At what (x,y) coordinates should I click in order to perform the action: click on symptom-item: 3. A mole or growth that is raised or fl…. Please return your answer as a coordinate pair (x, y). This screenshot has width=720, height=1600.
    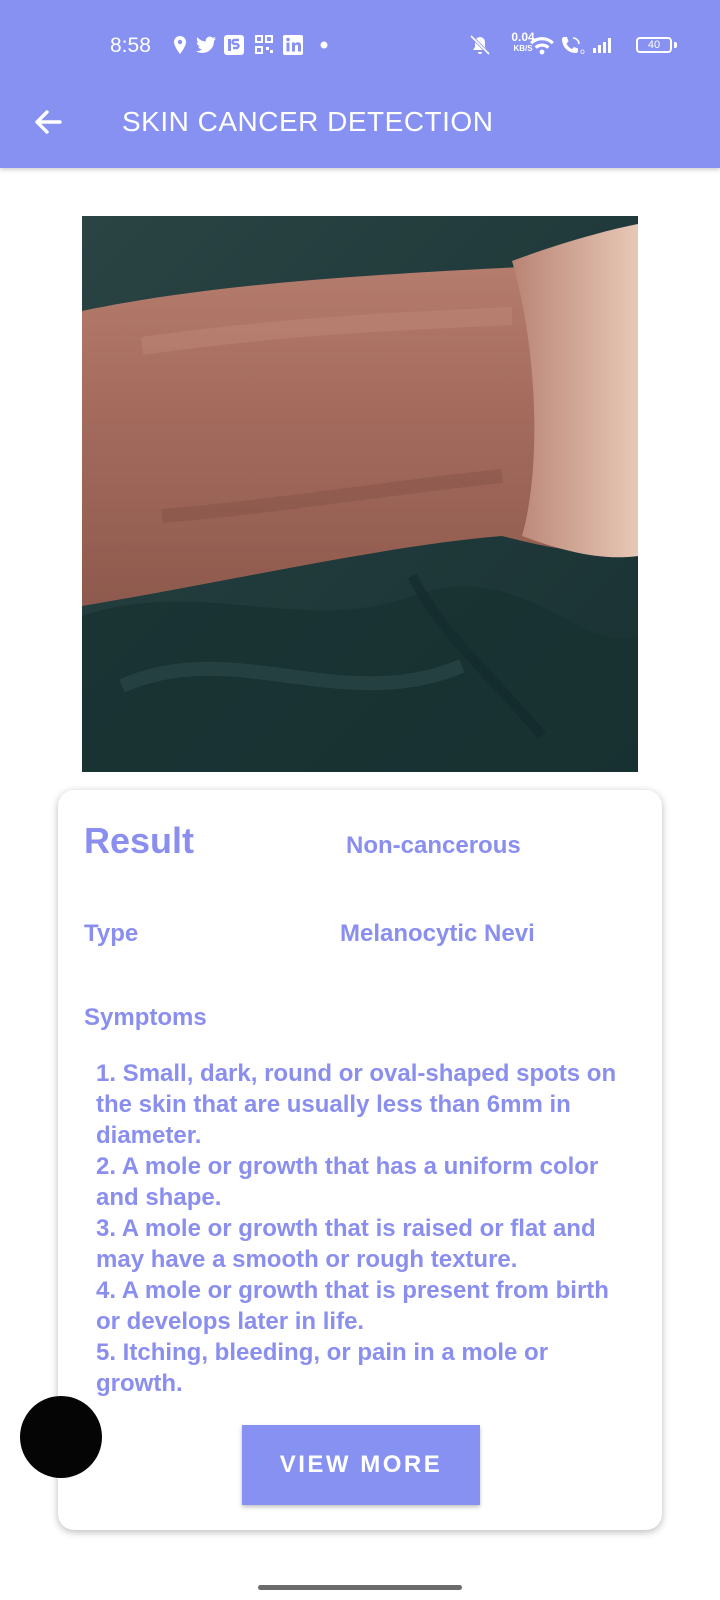
    Looking at the image, I should click on (346, 1244).